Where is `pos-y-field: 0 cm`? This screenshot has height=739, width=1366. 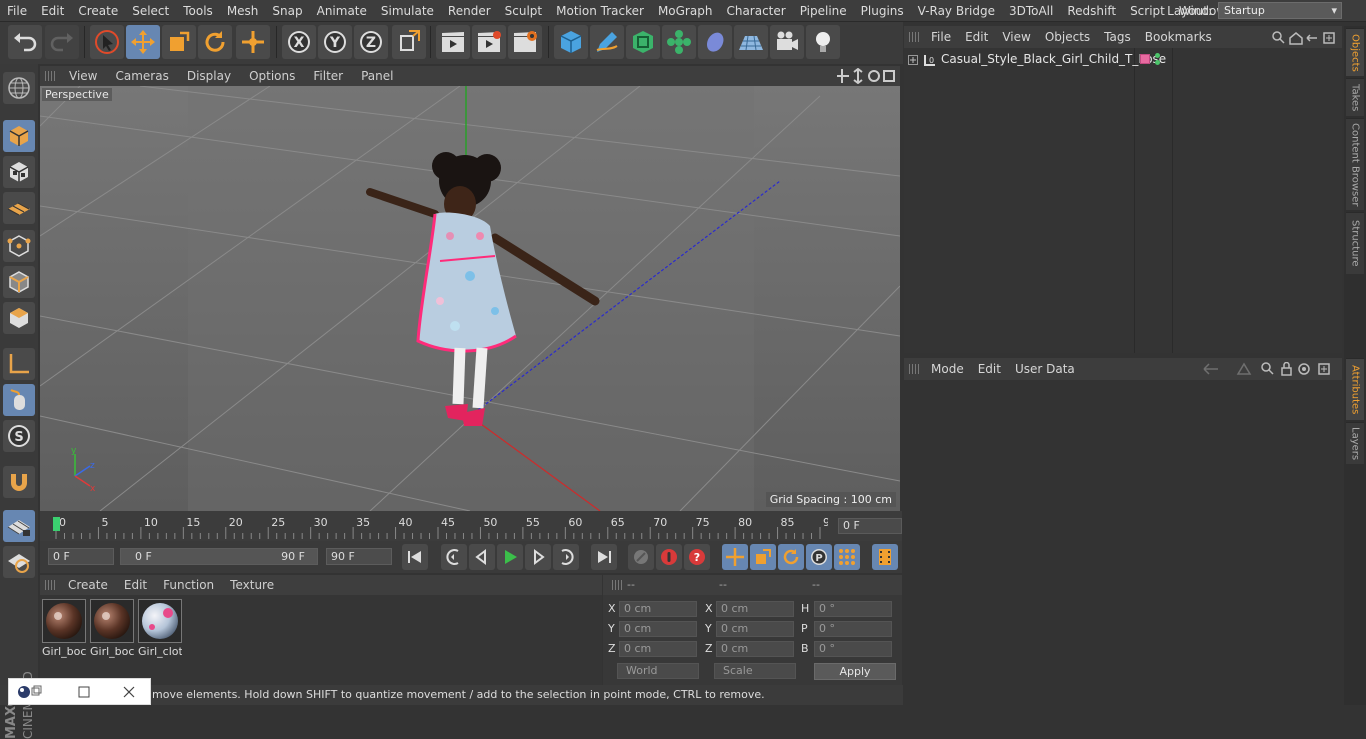 pos-y-field: 0 cm is located at coordinates (658, 629).